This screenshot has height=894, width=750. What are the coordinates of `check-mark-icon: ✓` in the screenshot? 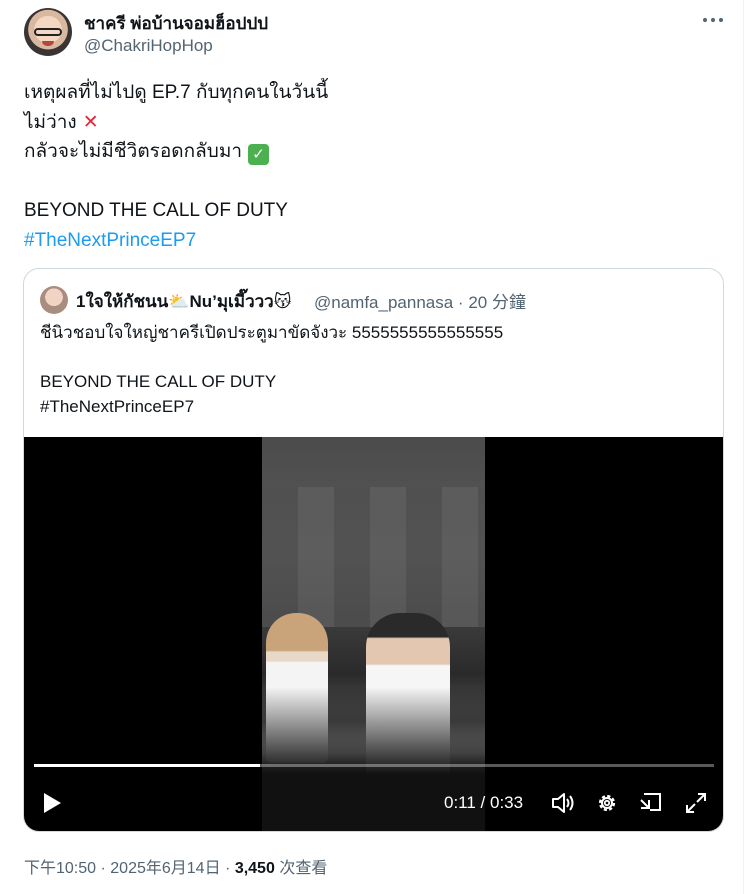 It's located at (259, 154).